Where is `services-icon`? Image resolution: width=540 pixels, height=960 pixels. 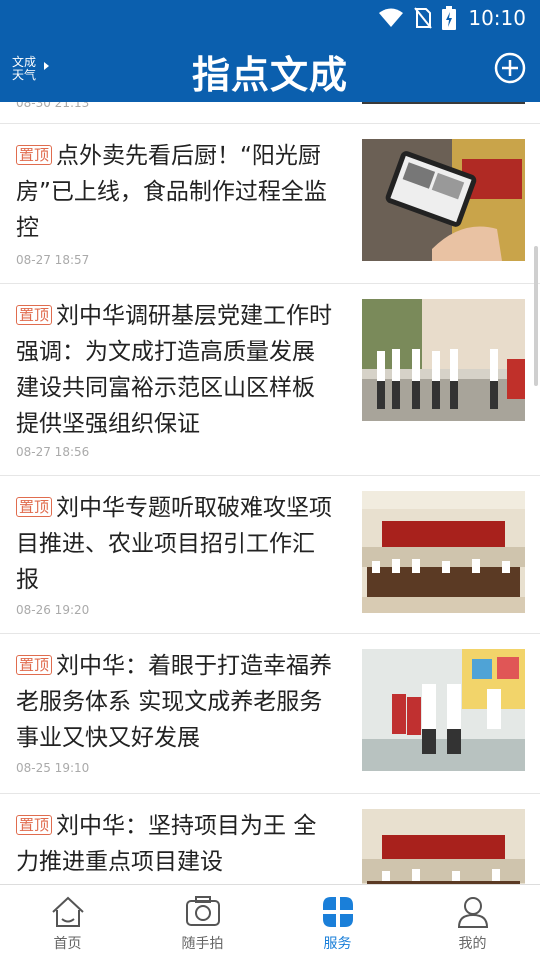
services-icon is located at coordinates (337, 912).